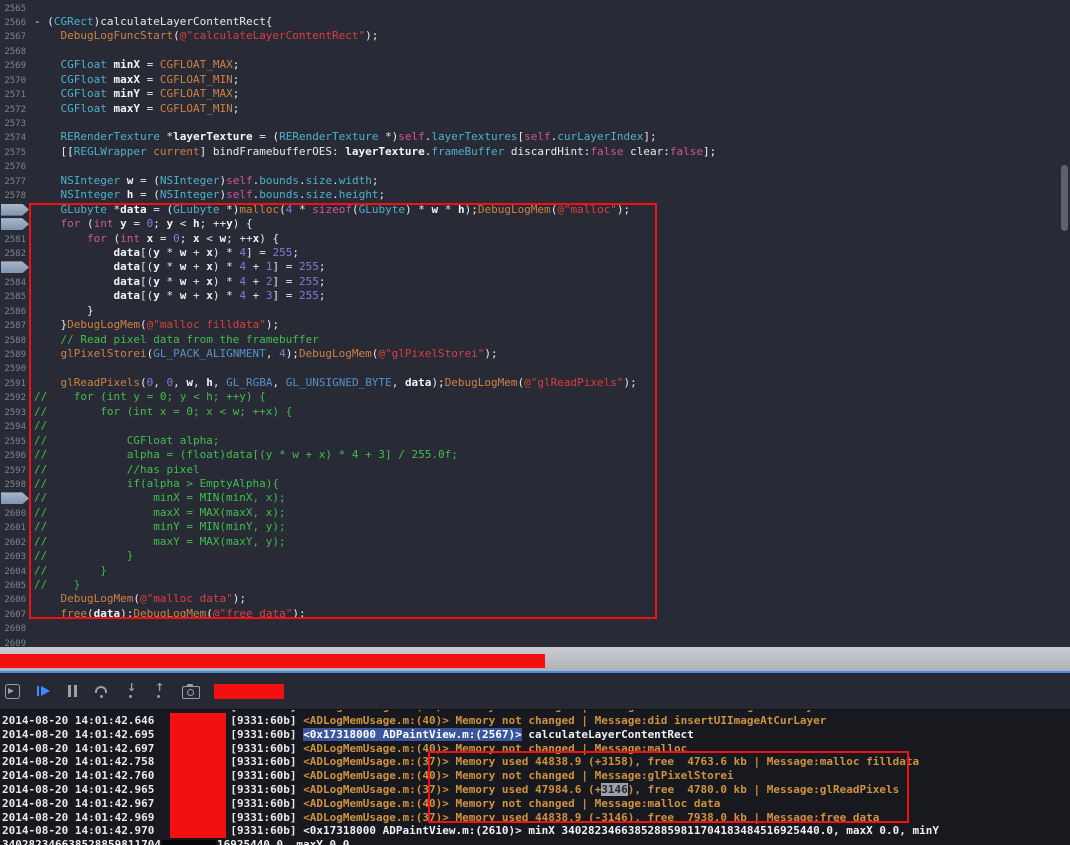 This screenshot has height=845, width=1070. I want to click on code-line: for (int y = 0; y < h; ++y) {, so click(535, 224).